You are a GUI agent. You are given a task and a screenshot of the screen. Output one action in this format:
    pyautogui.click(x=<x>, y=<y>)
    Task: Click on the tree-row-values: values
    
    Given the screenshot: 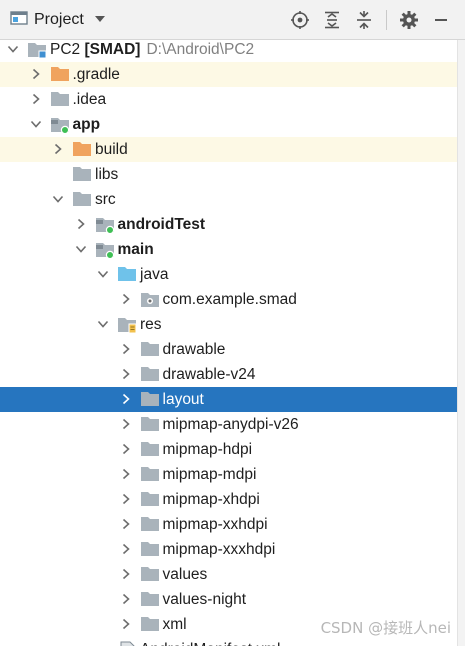 What is the action you would take?
    pyautogui.click(x=232, y=574)
    